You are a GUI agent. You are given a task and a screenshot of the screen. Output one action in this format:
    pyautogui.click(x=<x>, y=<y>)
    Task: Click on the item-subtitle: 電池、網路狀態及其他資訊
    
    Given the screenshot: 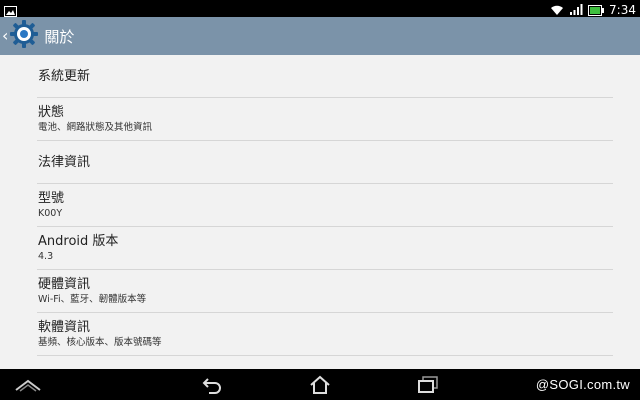 What is the action you would take?
    pyautogui.click(x=95, y=127)
    